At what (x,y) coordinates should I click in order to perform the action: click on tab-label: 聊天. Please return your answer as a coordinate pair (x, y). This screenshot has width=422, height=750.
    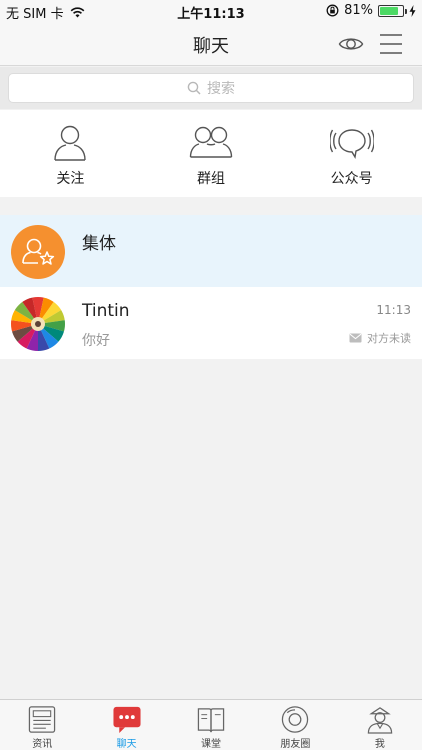
    Looking at the image, I should click on (126, 744).